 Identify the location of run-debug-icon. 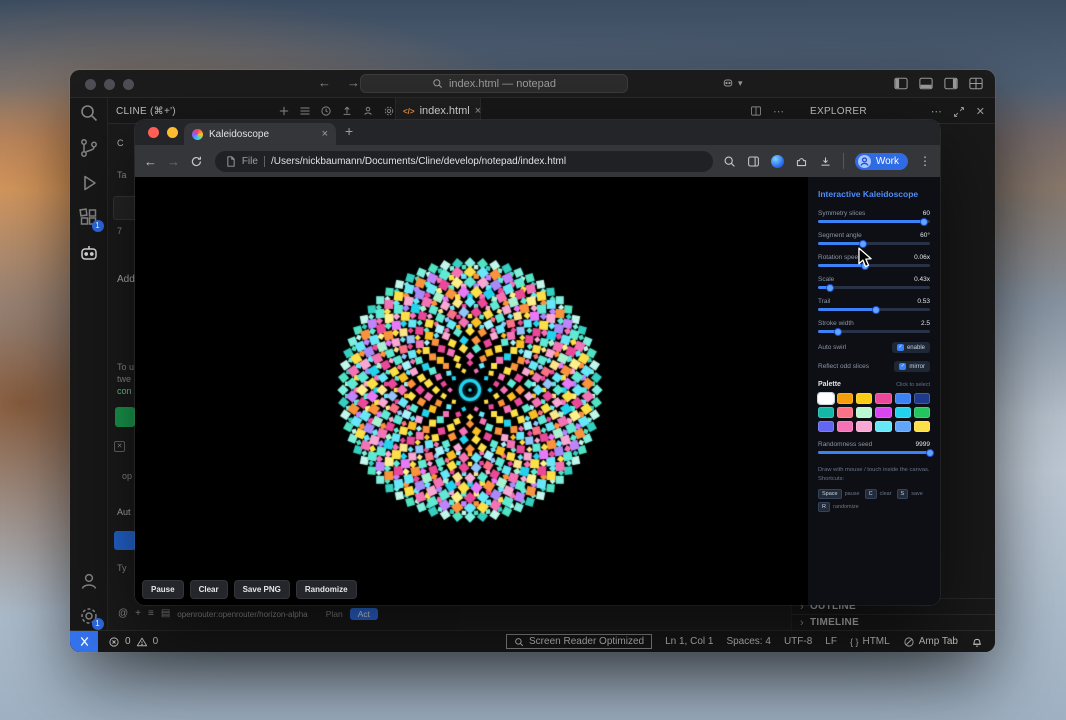
(89, 183).